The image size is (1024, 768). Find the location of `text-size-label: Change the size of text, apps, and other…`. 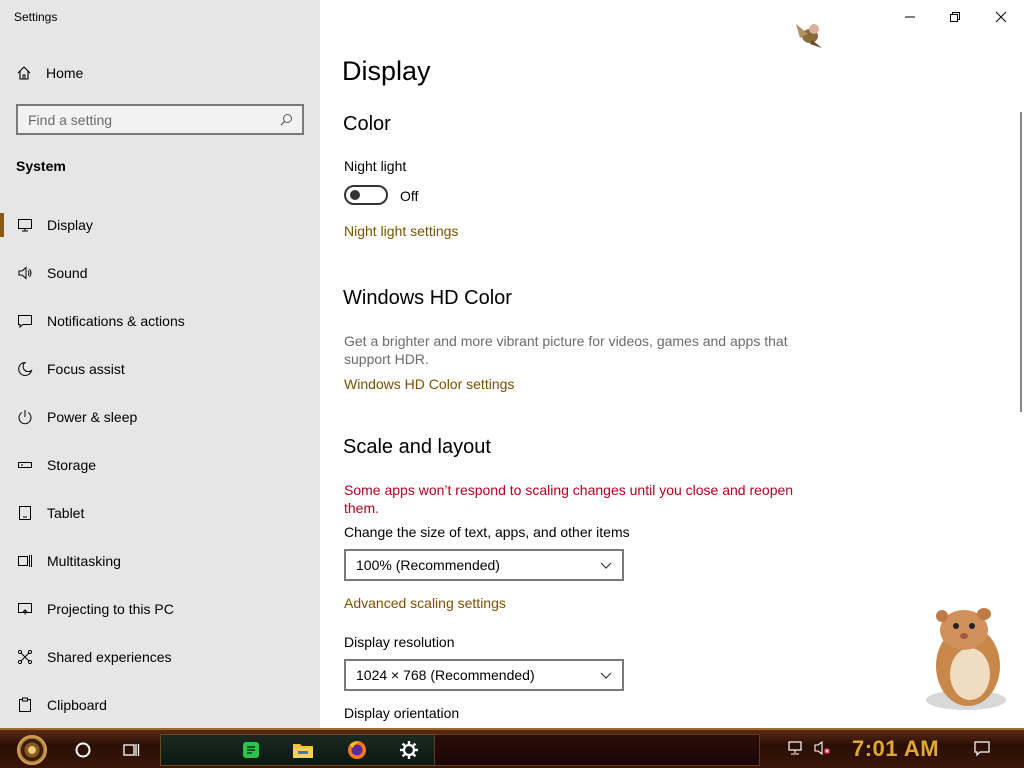

text-size-label: Change the size of text, apps, and other… is located at coordinates (487, 532).